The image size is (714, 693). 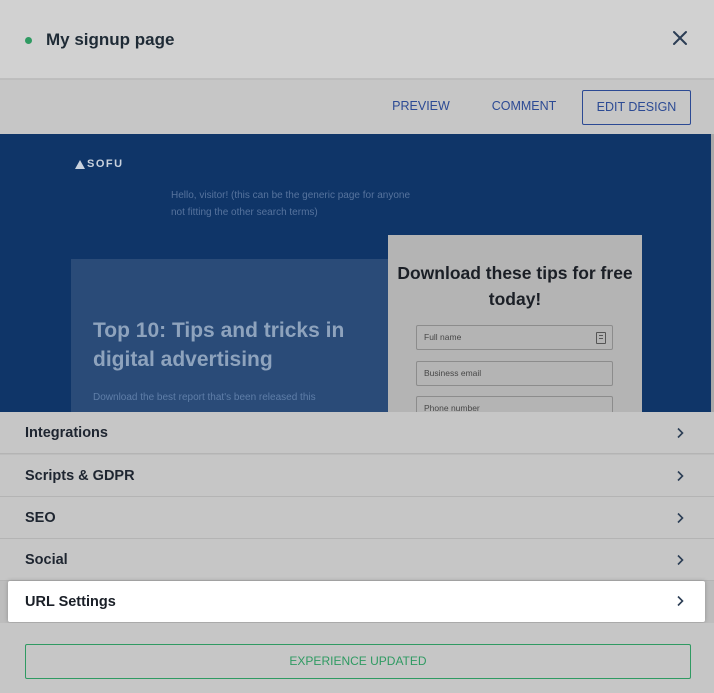 What do you see at coordinates (357, 39) in the screenshot?
I see `modal-header: My signup page` at bounding box center [357, 39].